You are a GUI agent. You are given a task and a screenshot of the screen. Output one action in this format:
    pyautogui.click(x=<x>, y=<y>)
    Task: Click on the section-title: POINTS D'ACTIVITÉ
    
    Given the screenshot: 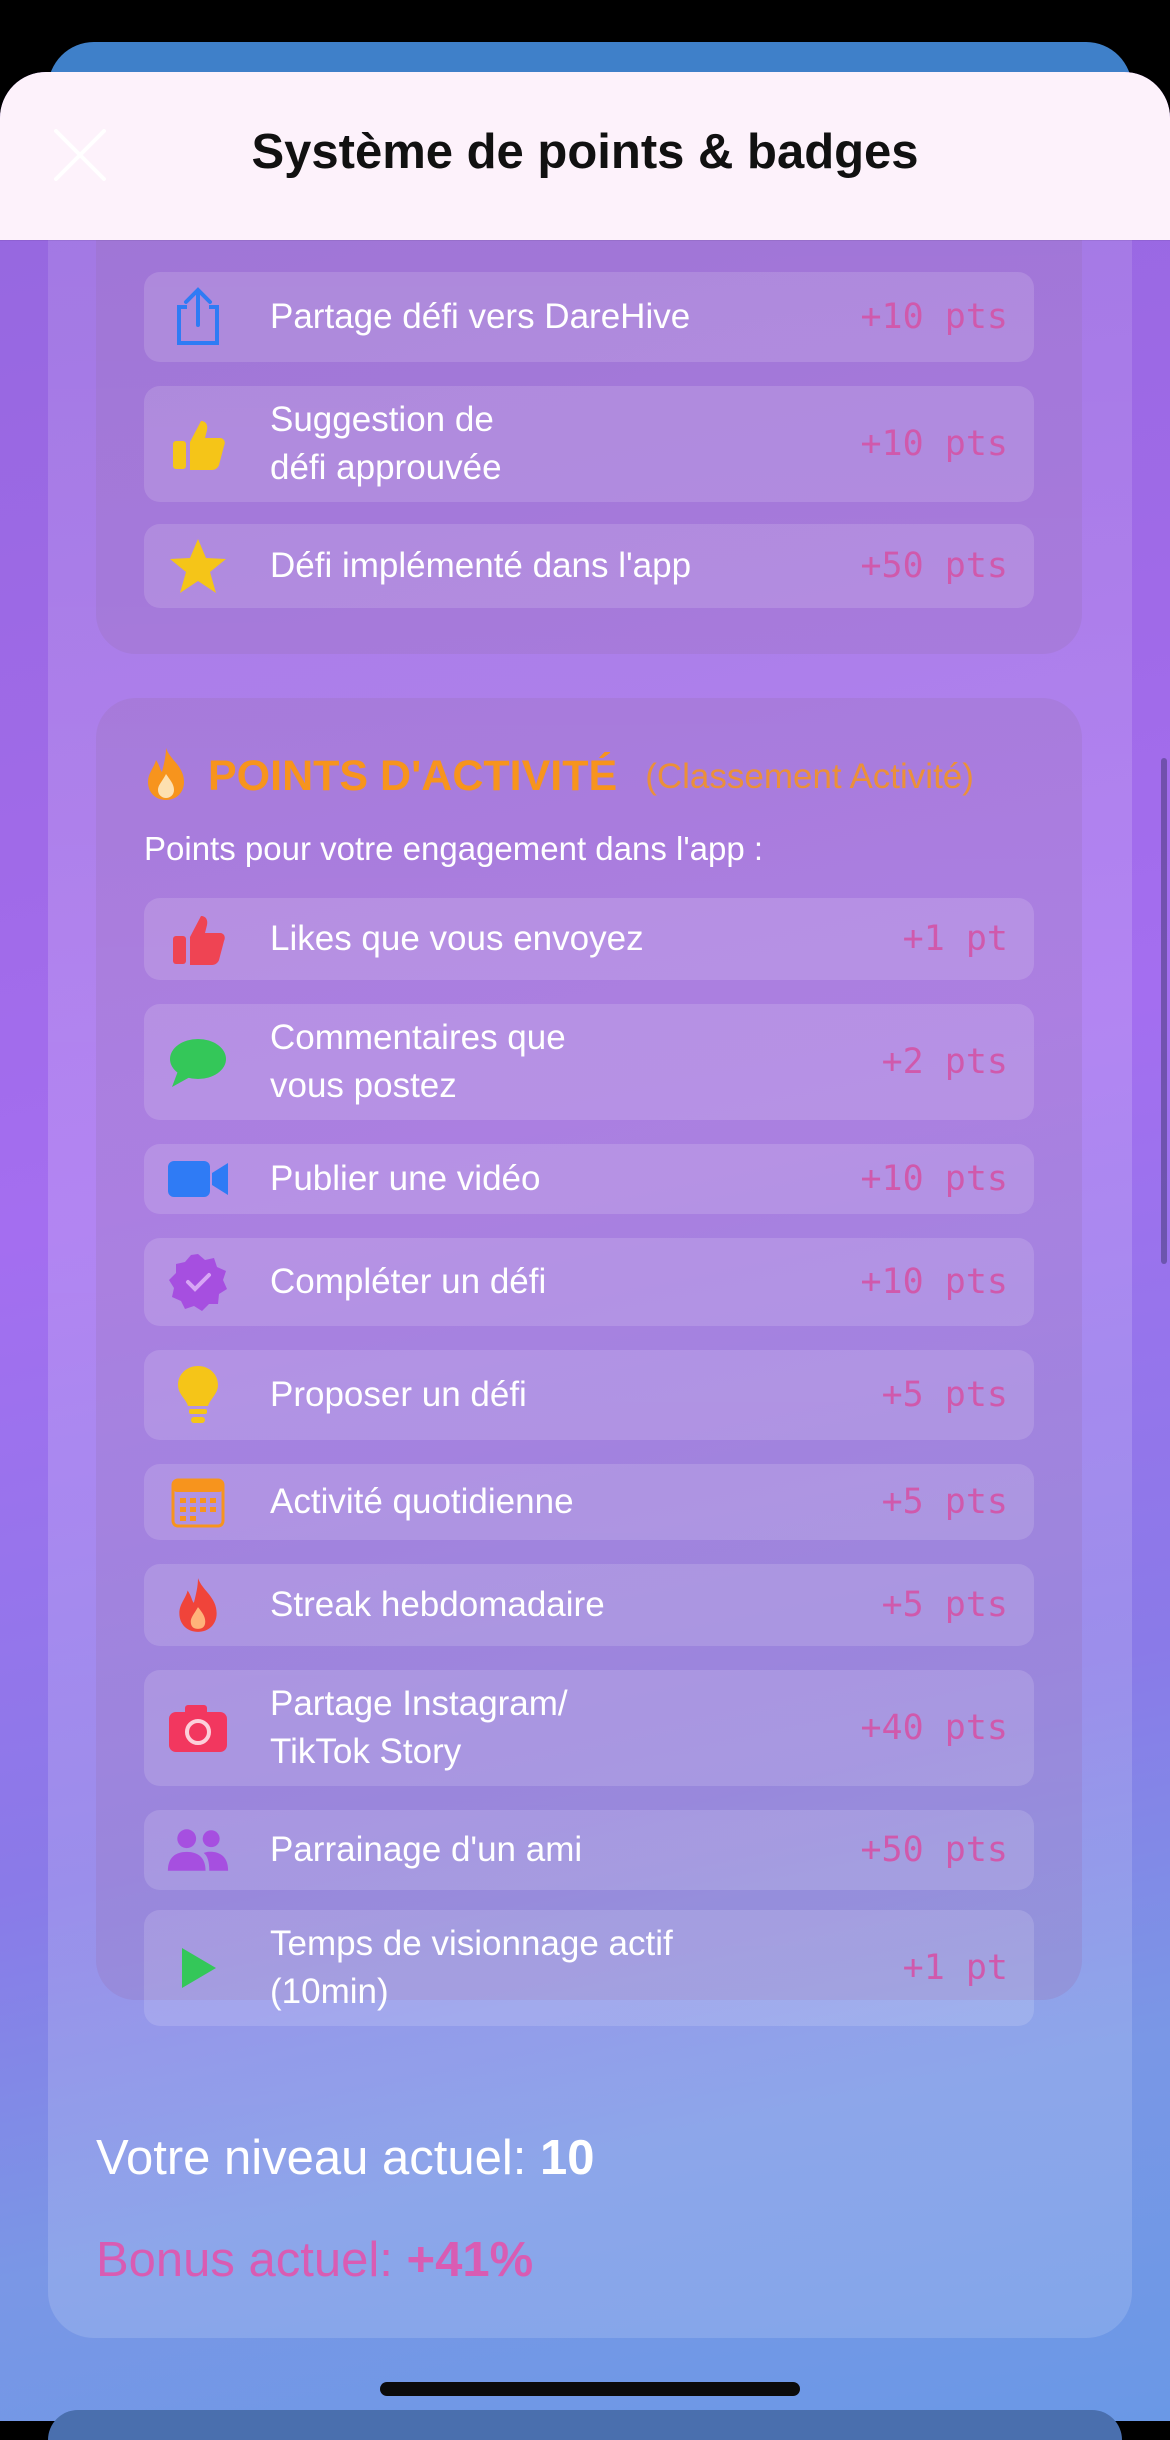 What is the action you would take?
    pyautogui.click(x=413, y=776)
    